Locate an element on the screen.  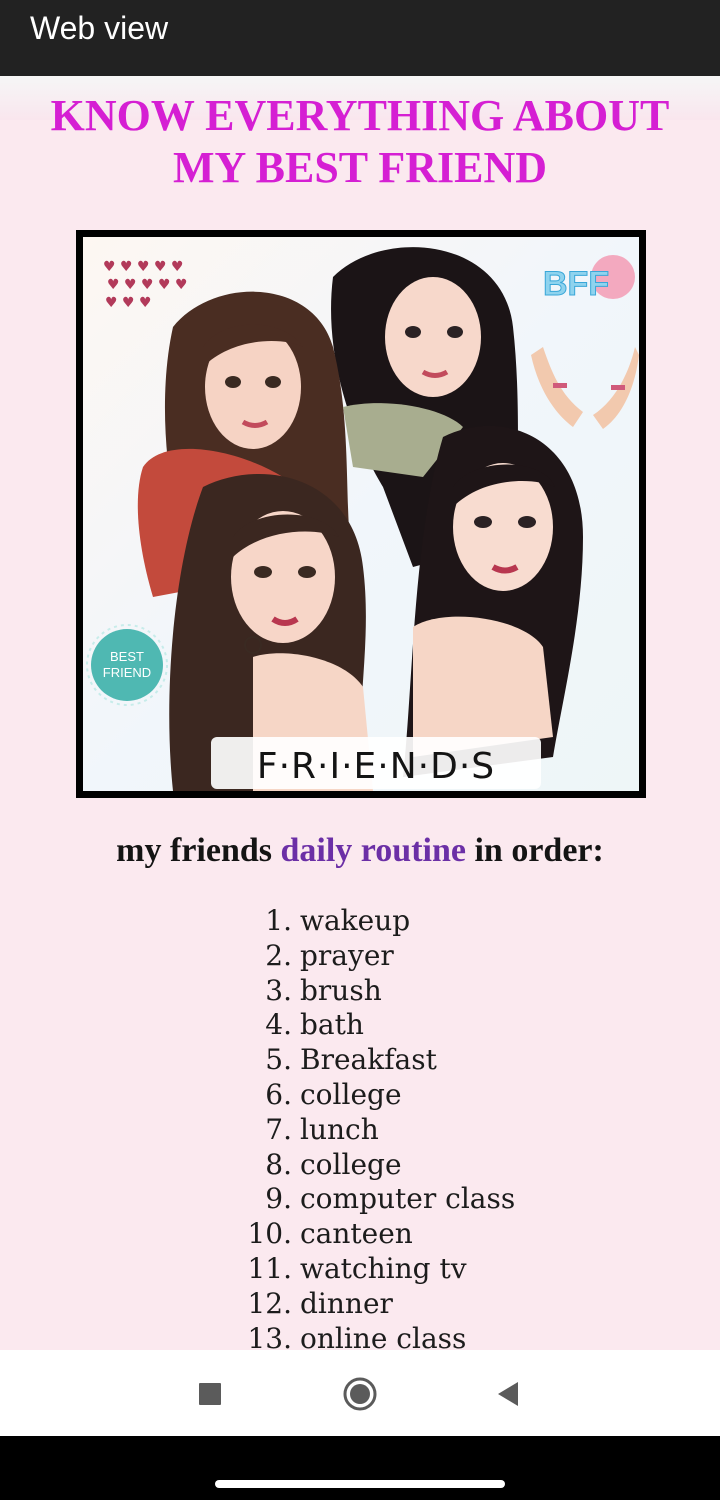
friends-caption: F·R·I·E·N·D·S is located at coordinates (376, 763).